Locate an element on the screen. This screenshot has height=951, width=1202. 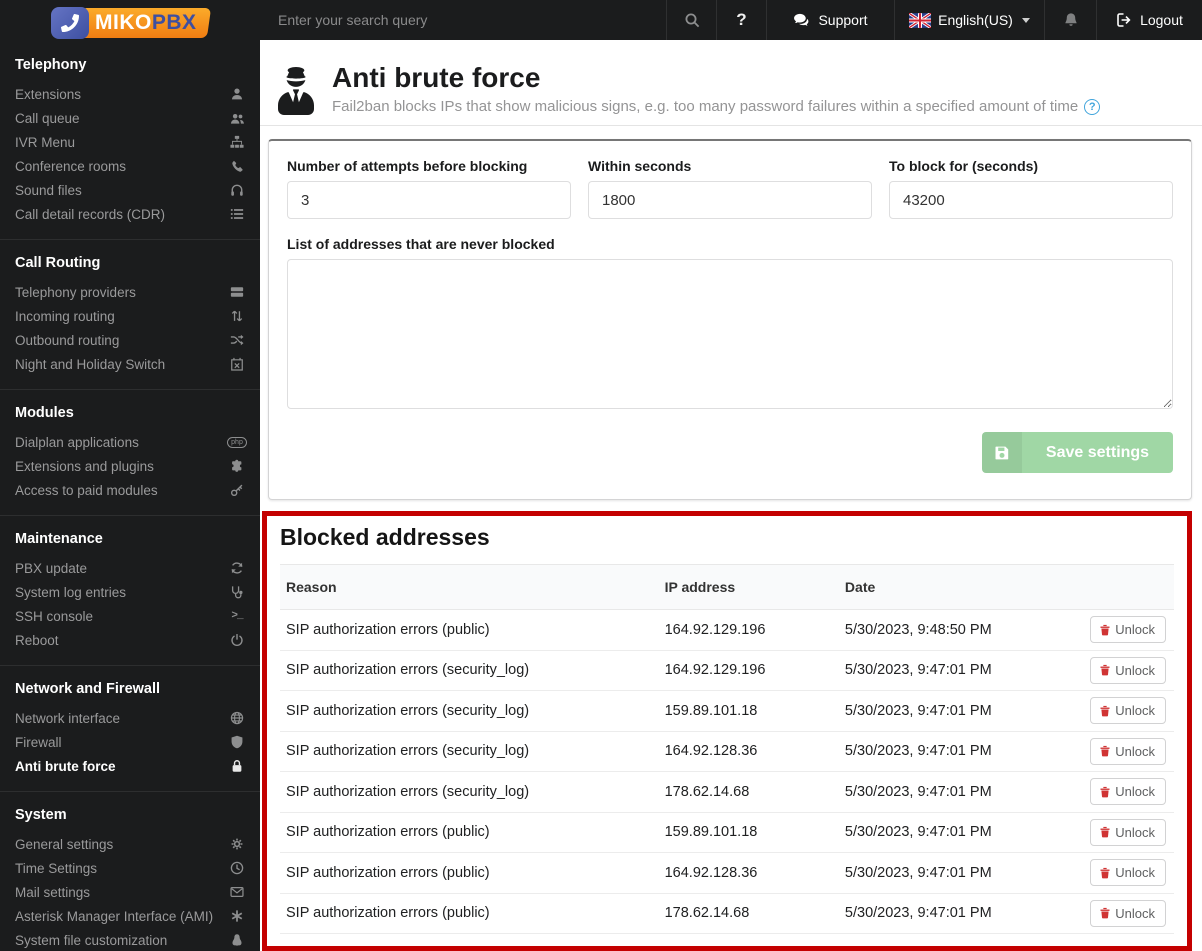
never-blocked-textarea is located at coordinates (730, 334).